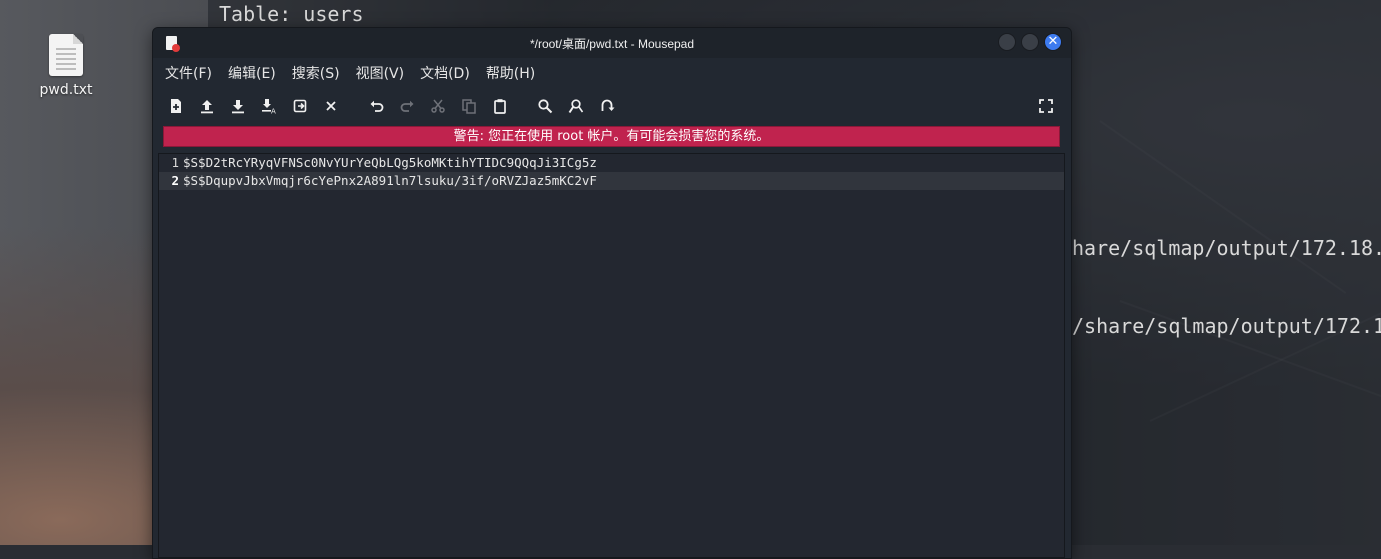 The image size is (1381, 559). I want to click on menu-document: 文档(D), so click(445, 73).